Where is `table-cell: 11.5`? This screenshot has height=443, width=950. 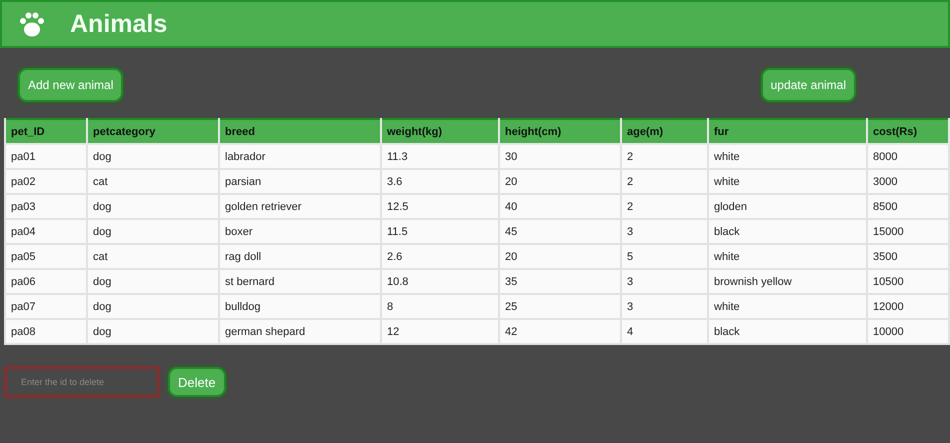 table-cell: 11.5 is located at coordinates (440, 231).